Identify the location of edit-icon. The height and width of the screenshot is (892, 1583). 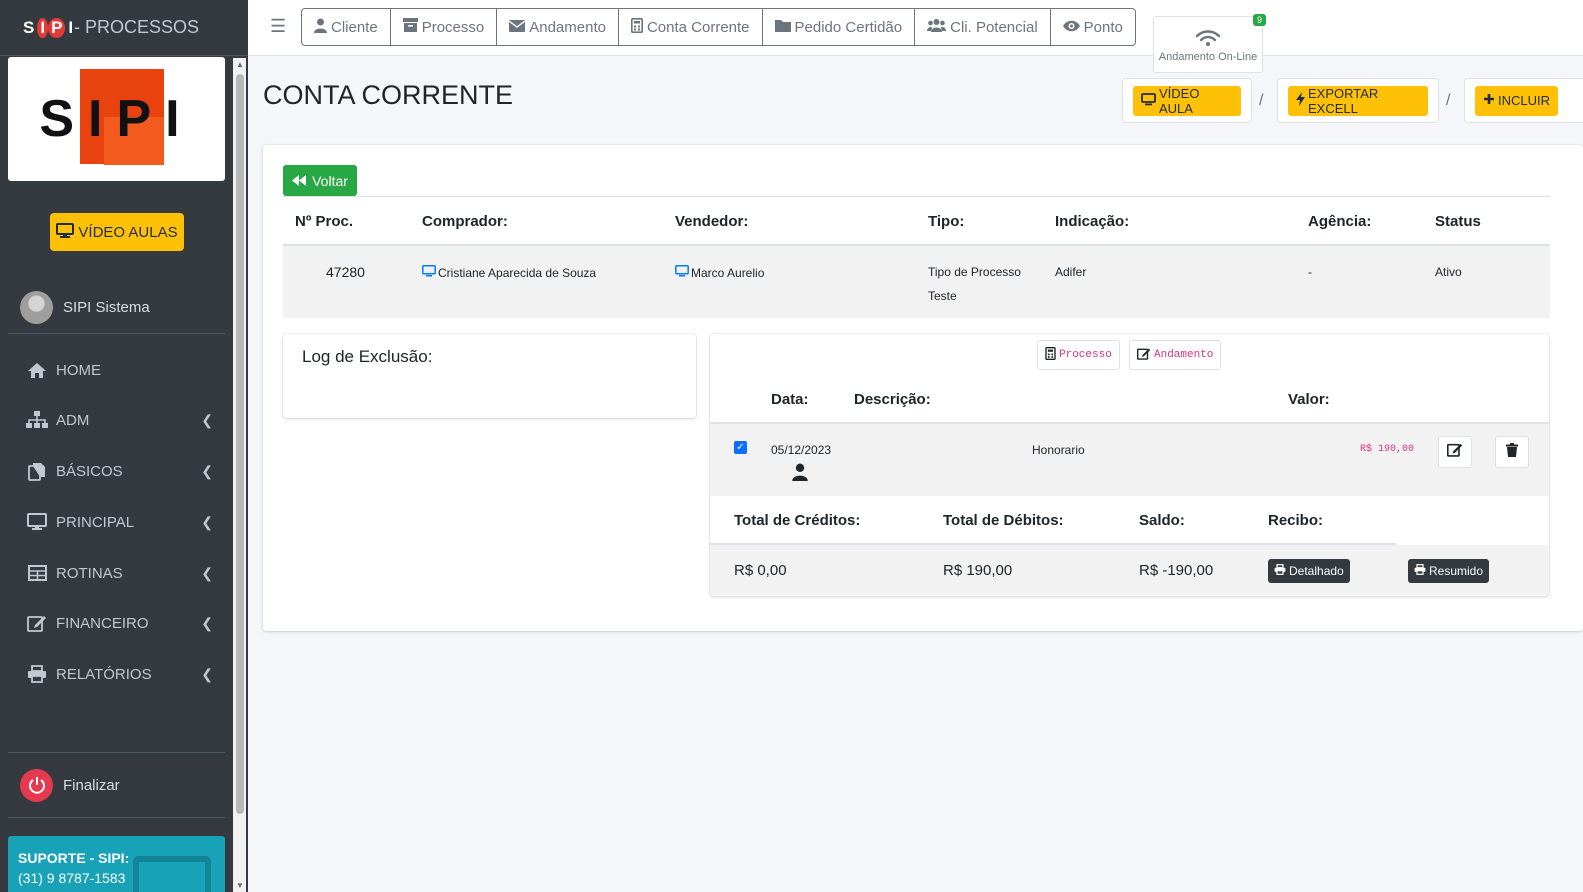
(1455, 452).